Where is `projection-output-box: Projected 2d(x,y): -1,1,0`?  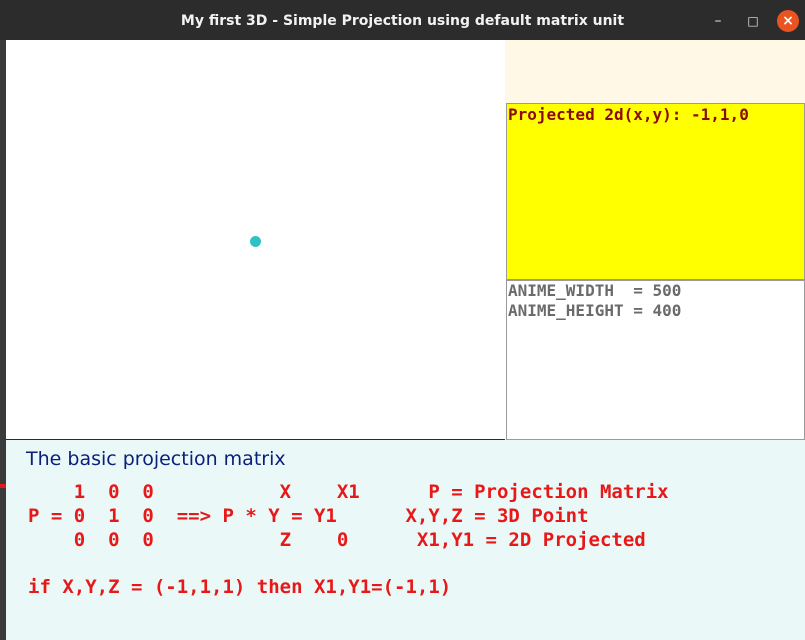 projection-output-box: Projected 2d(x,y): -1,1,0 is located at coordinates (655, 191).